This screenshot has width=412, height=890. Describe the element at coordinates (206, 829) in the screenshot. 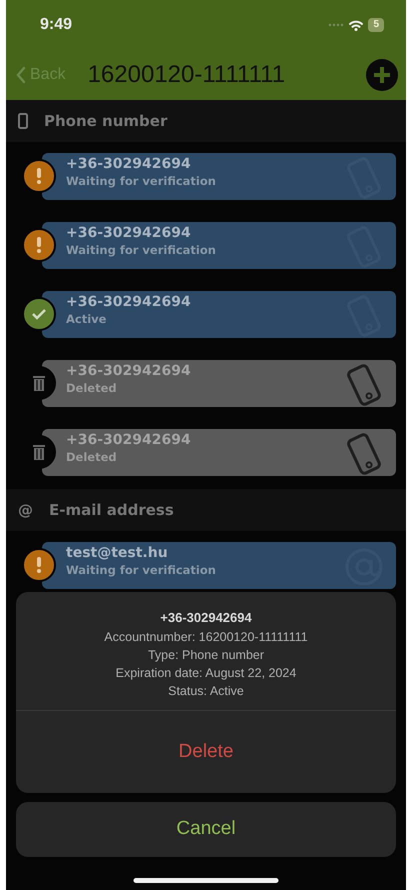

I see `cancel-button: Cancel` at that location.